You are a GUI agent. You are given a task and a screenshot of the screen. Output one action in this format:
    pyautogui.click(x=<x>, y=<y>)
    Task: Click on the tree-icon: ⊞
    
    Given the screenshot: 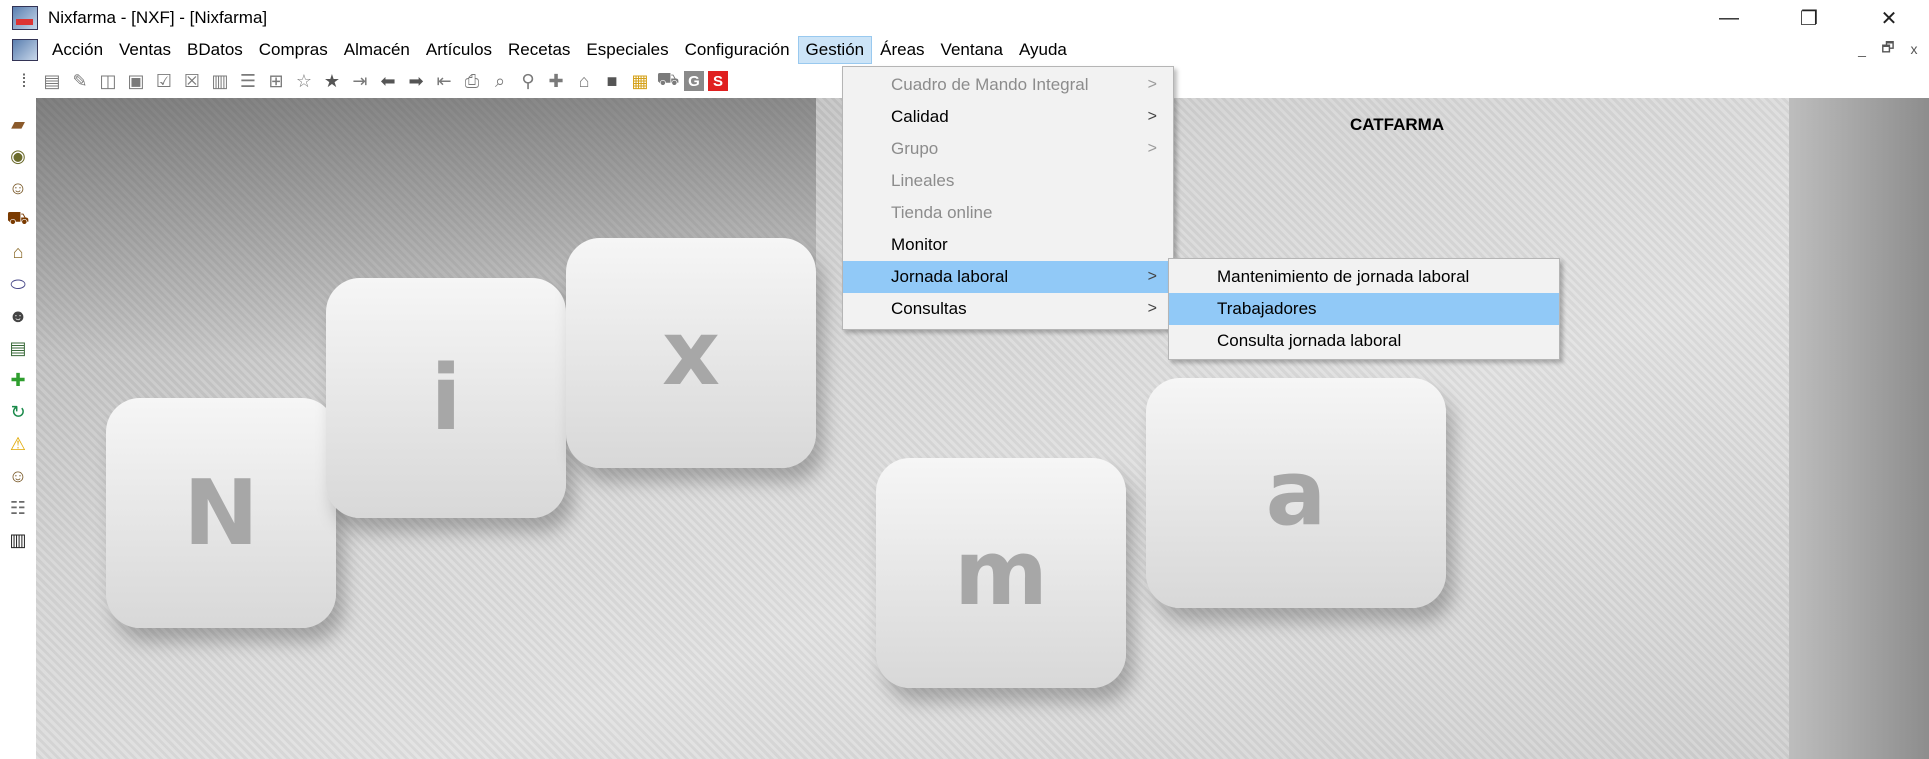 What is the action you would take?
    pyautogui.click(x=276, y=81)
    